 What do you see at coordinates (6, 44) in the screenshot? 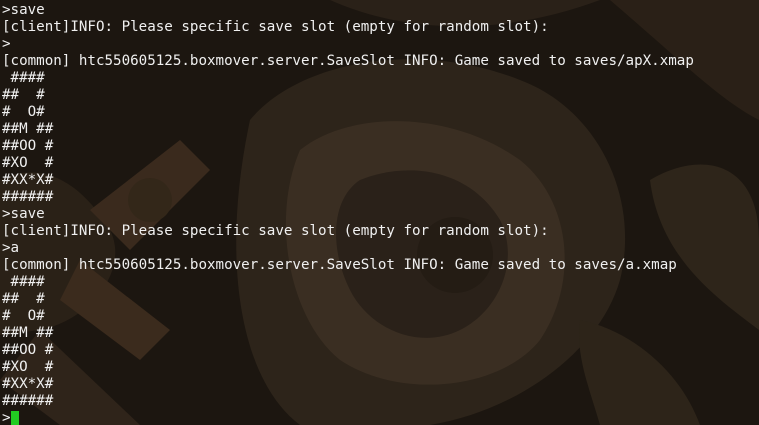
I see `terminal-line: >` at bounding box center [6, 44].